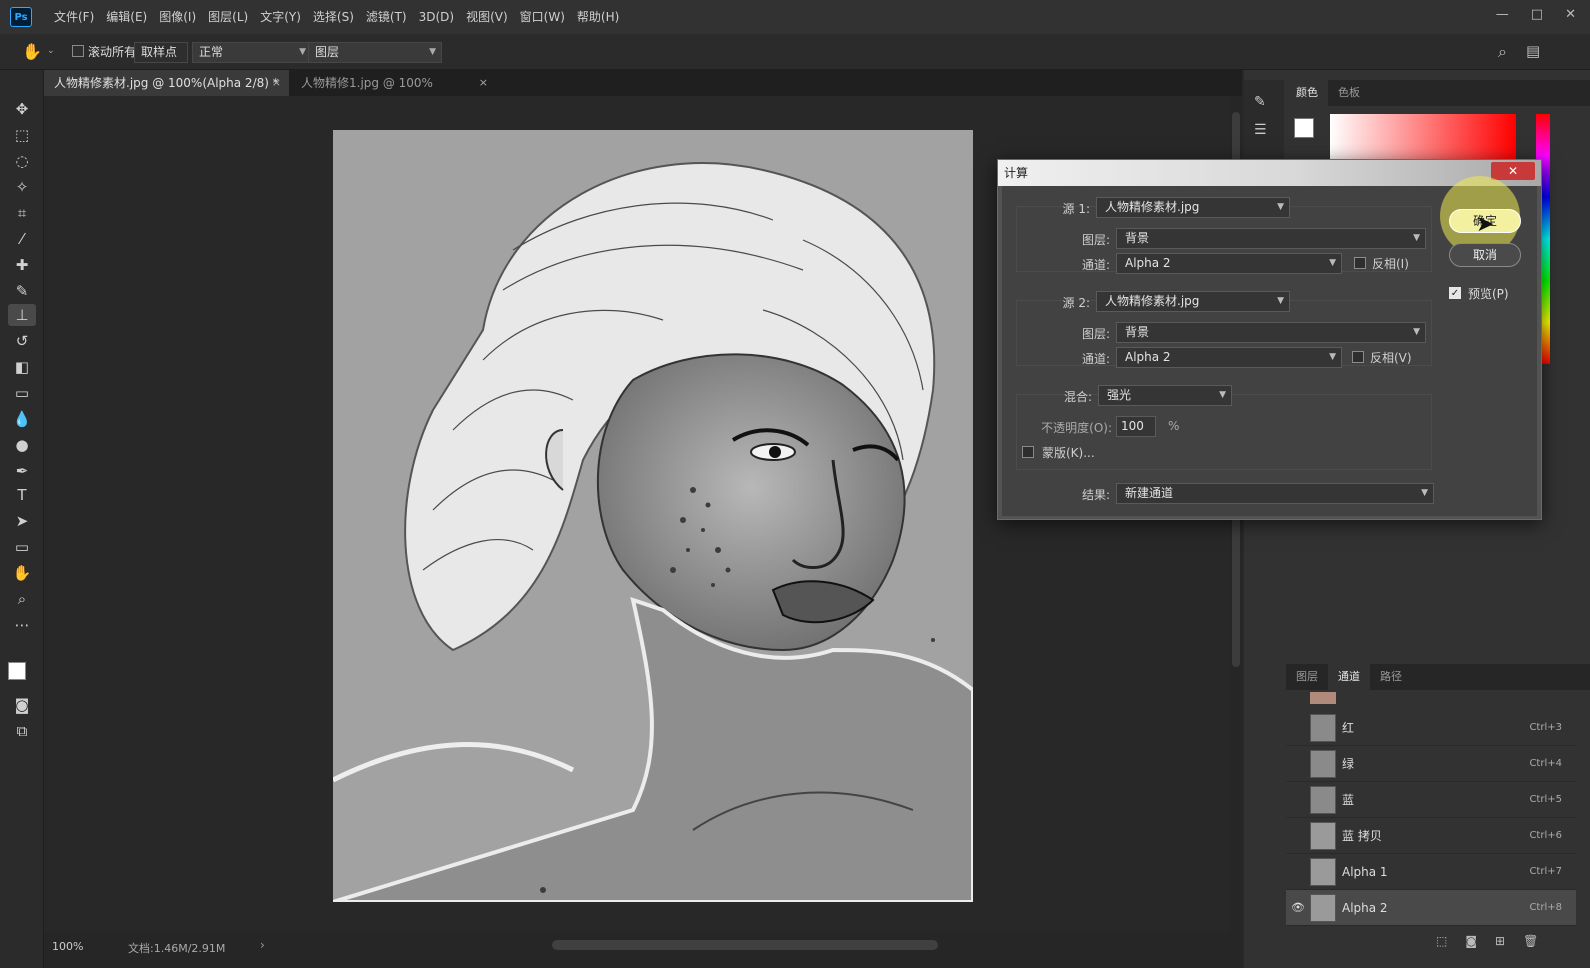 This screenshot has height=968, width=1590. Describe the element at coordinates (1530, 941) in the screenshot. I see `delete-channel-icon: 🗑` at that location.